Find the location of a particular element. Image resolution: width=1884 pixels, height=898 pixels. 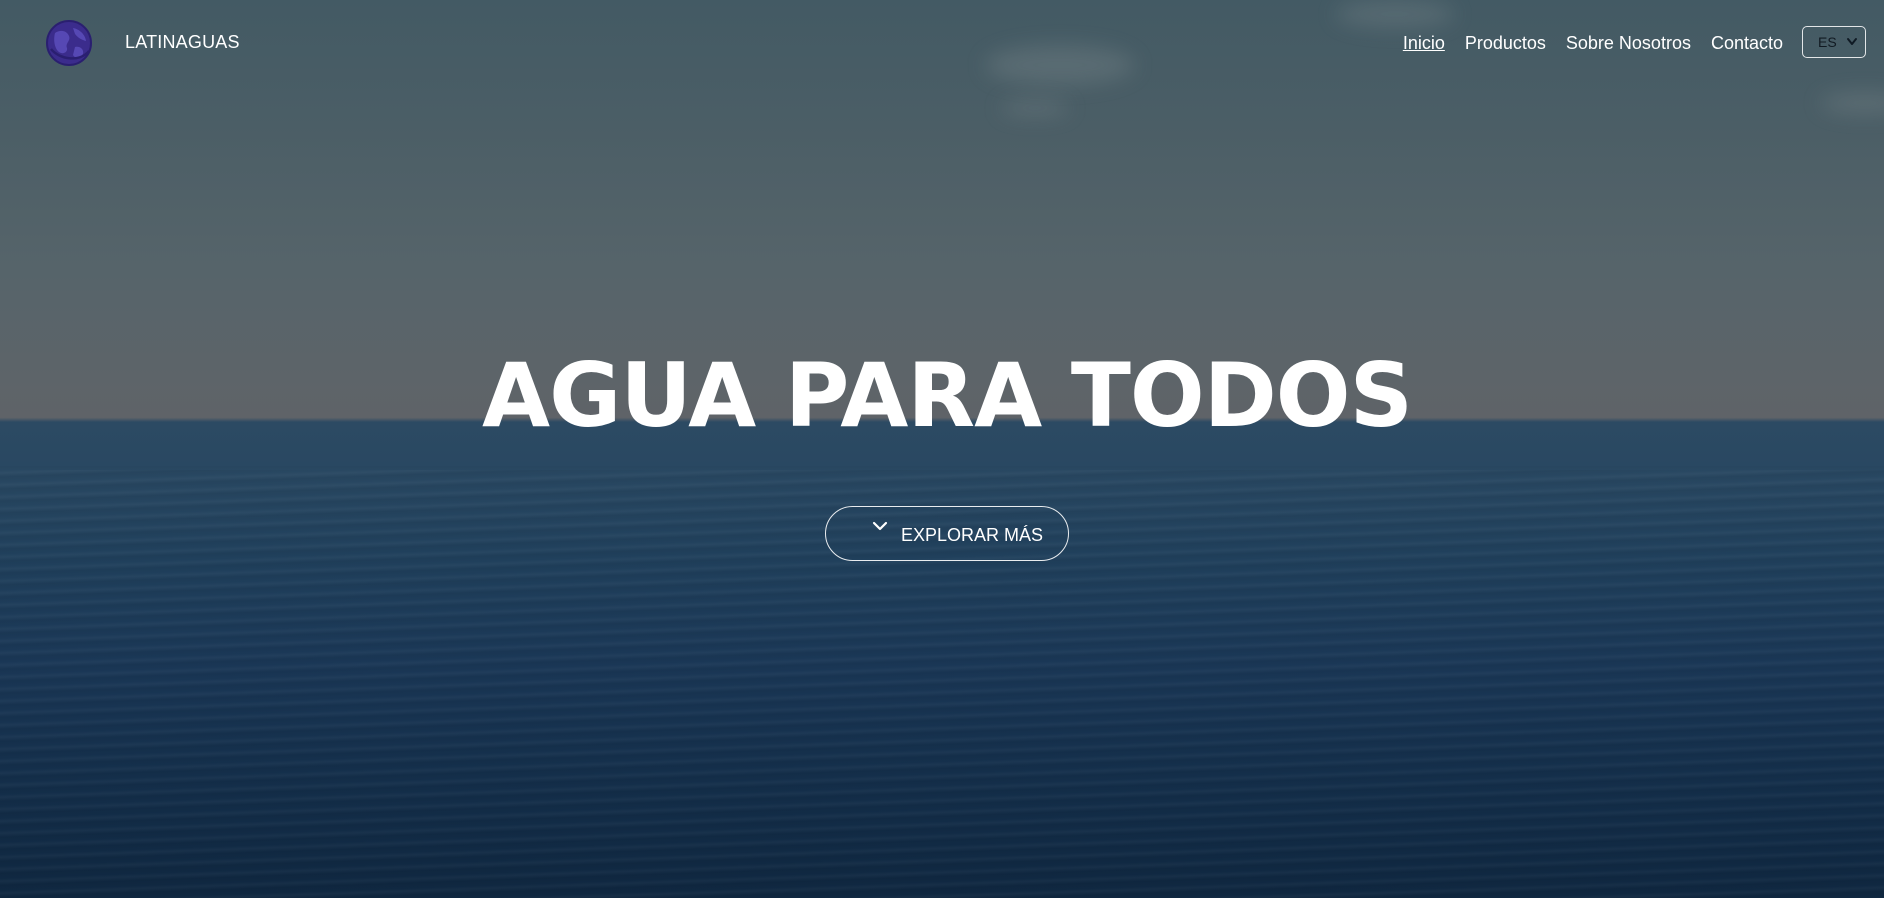

nav-link-productos: Productos is located at coordinates (1505, 43).